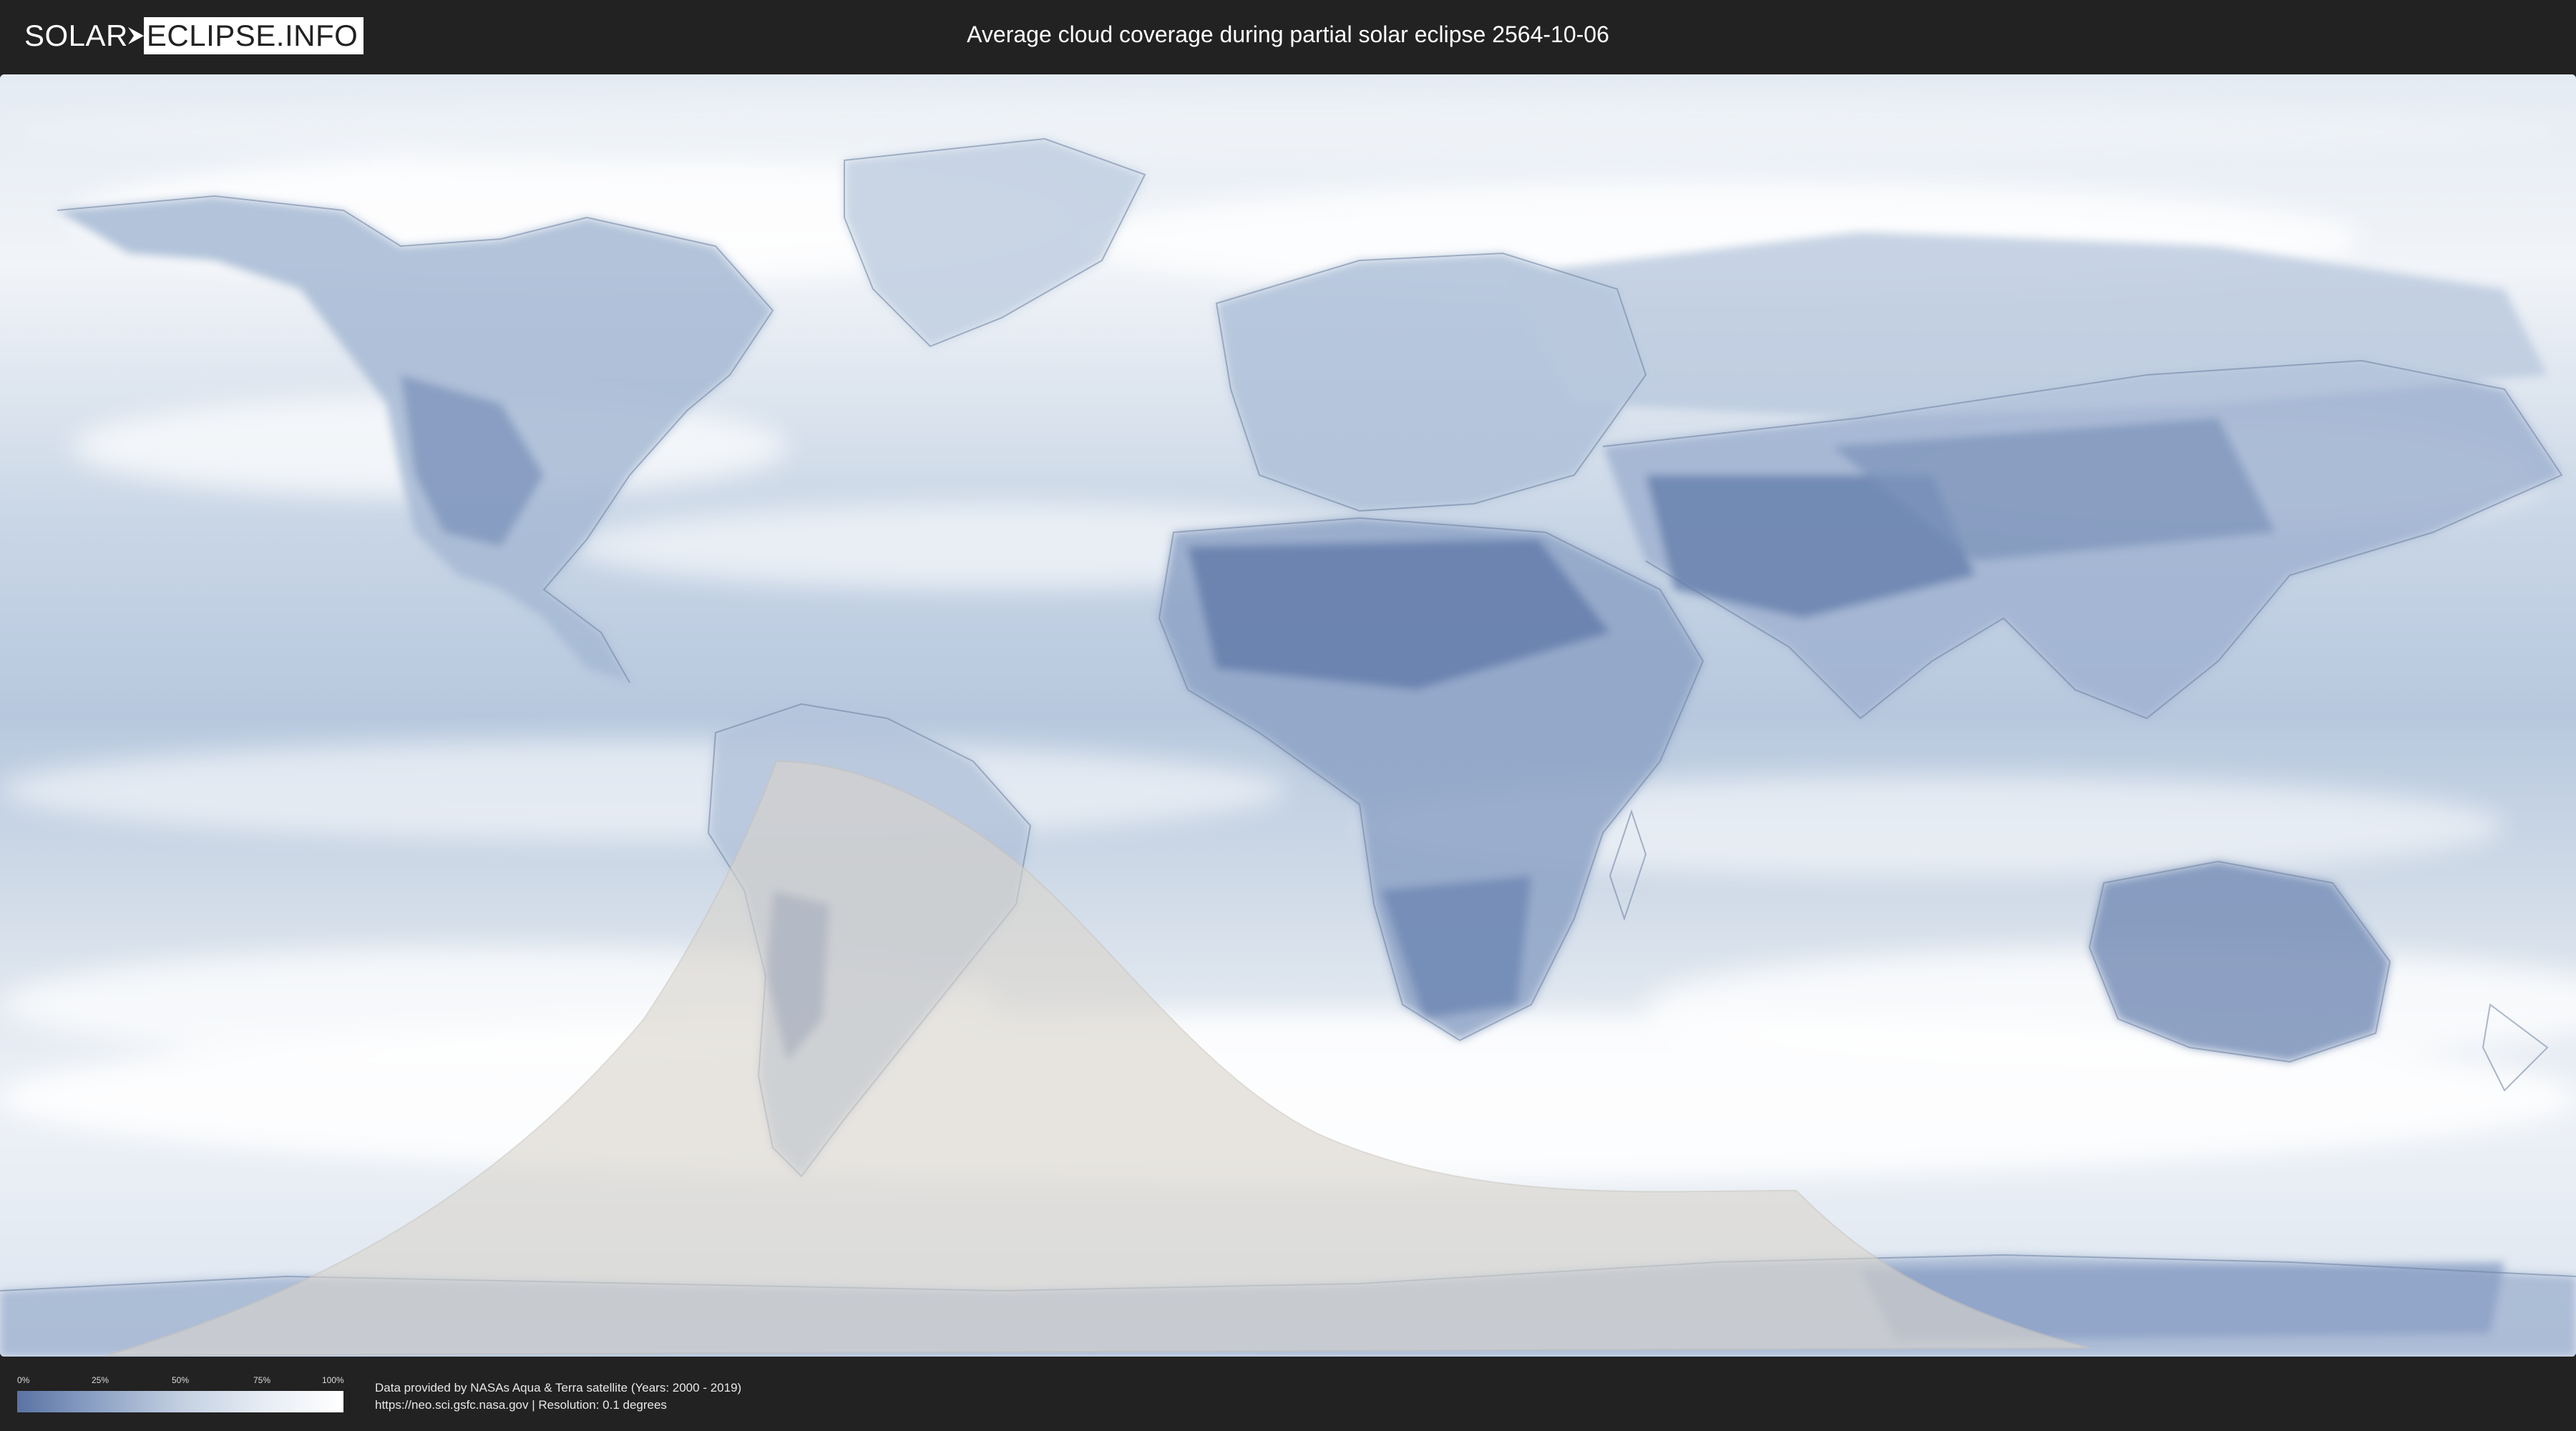 Image resolution: width=2576 pixels, height=1431 pixels. I want to click on cloud-coverage-legend: 0% 25% 50% 75% 100%, so click(180, 1395).